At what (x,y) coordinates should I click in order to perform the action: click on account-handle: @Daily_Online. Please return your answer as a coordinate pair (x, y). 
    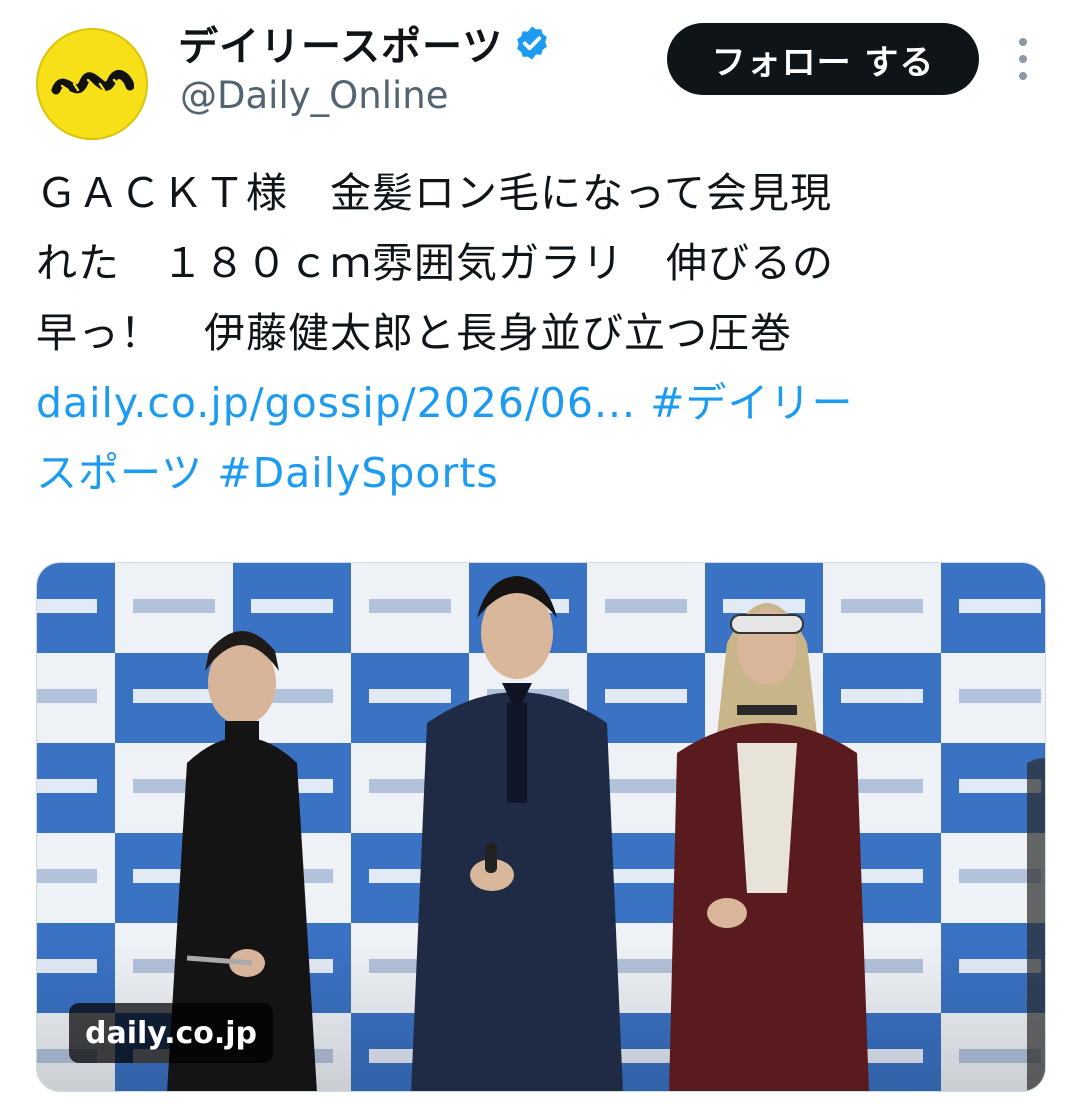
    Looking at the image, I should click on (314, 95).